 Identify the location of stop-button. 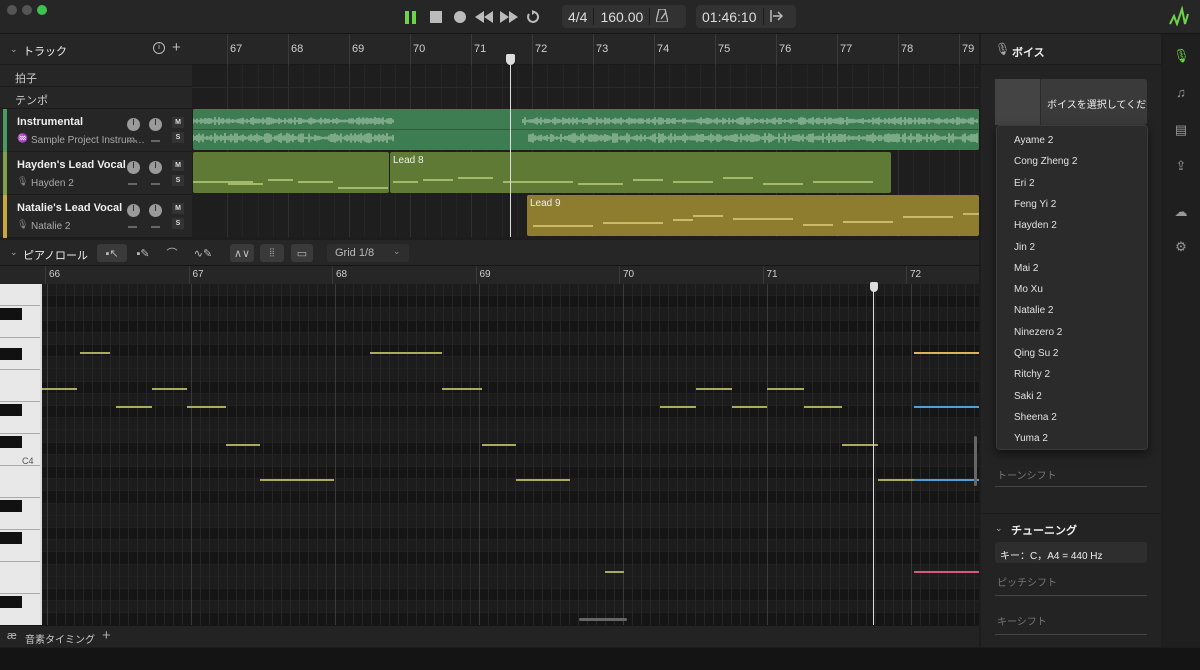
(436, 17).